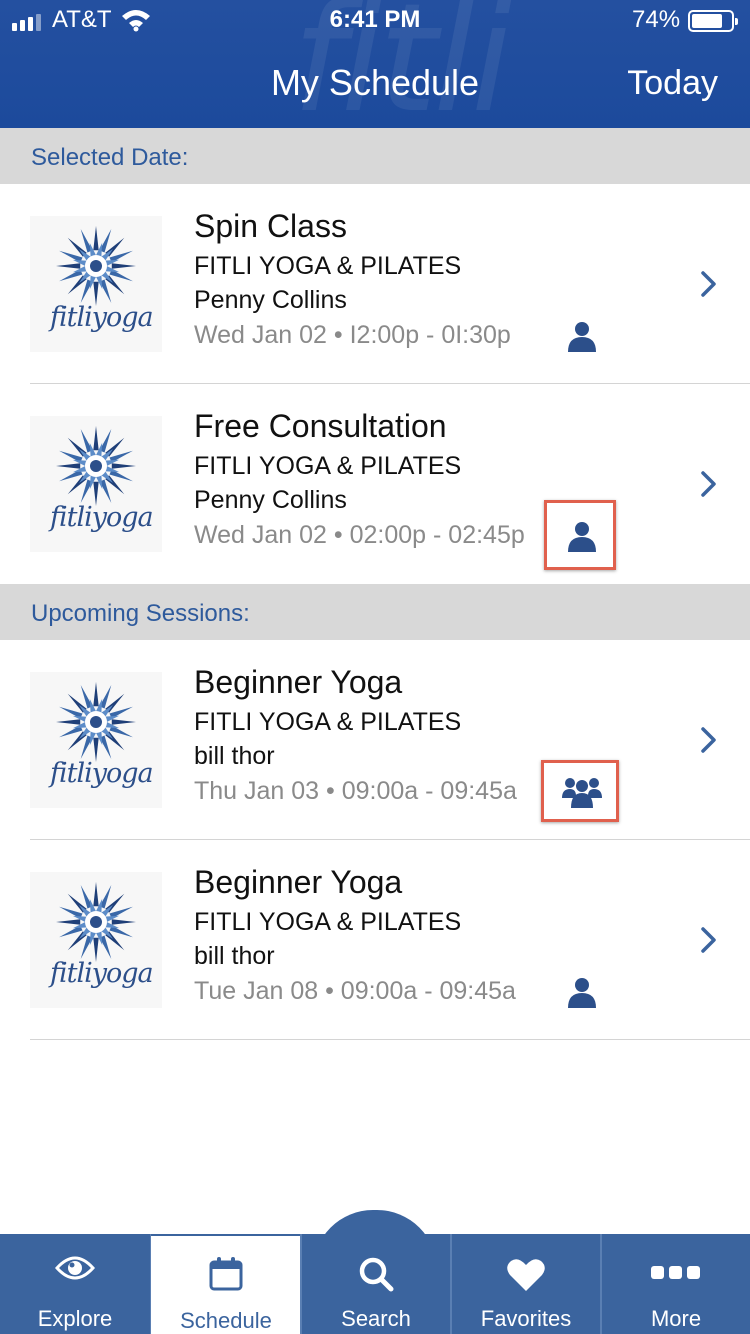  What do you see at coordinates (390, 1039) in the screenshot?
I see `row-divider` at bounding box center [390, 1039].